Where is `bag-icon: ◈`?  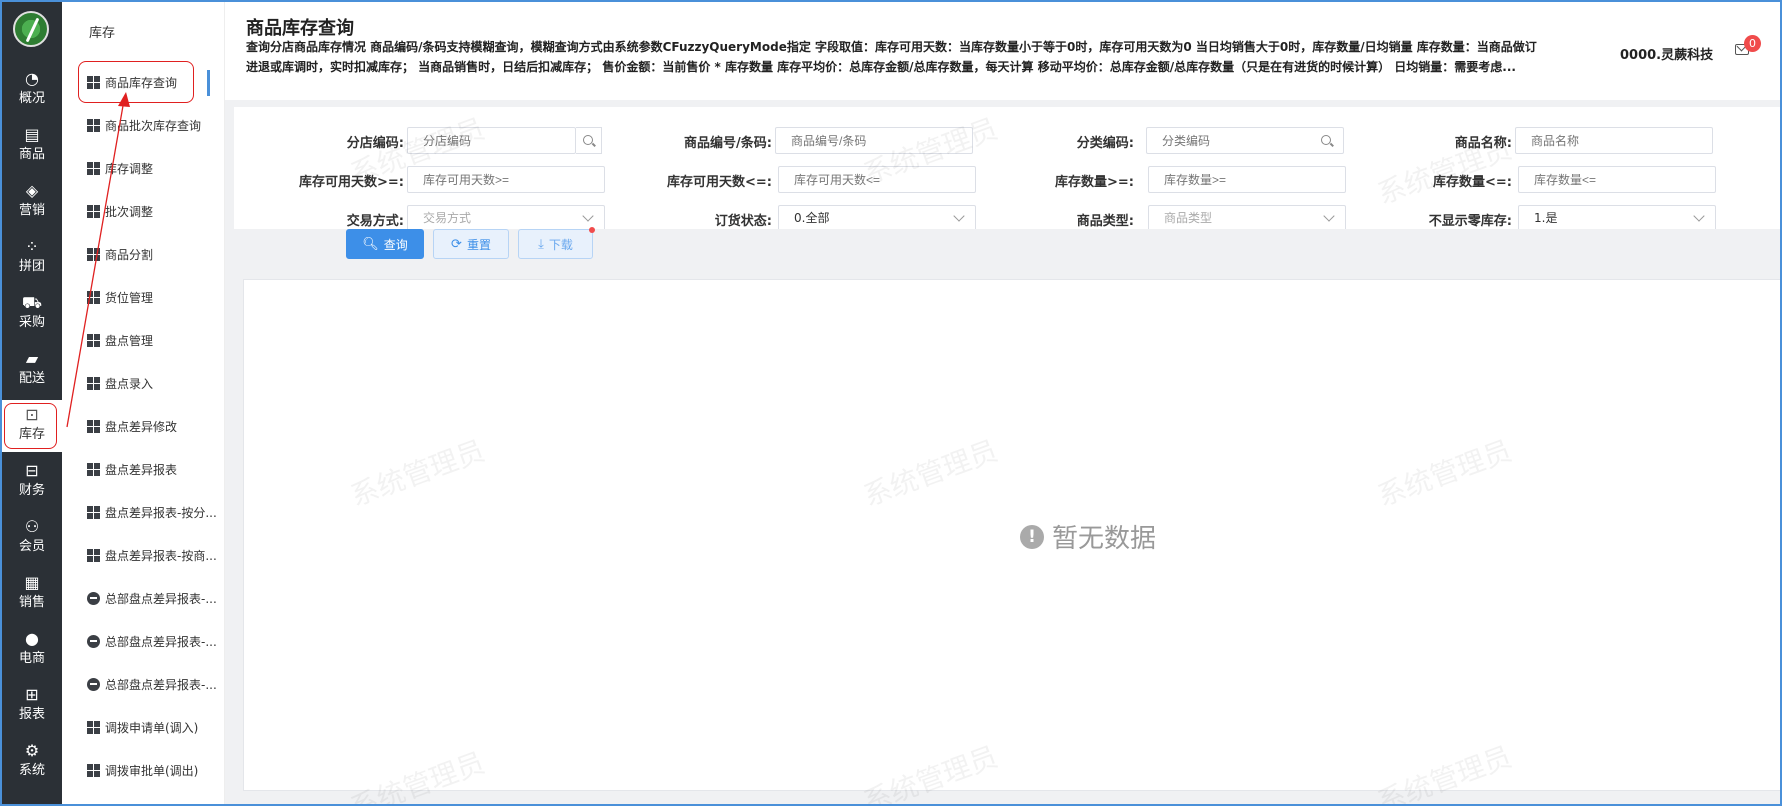 bag-icon: ◈ is located at coordinates (32, 190).